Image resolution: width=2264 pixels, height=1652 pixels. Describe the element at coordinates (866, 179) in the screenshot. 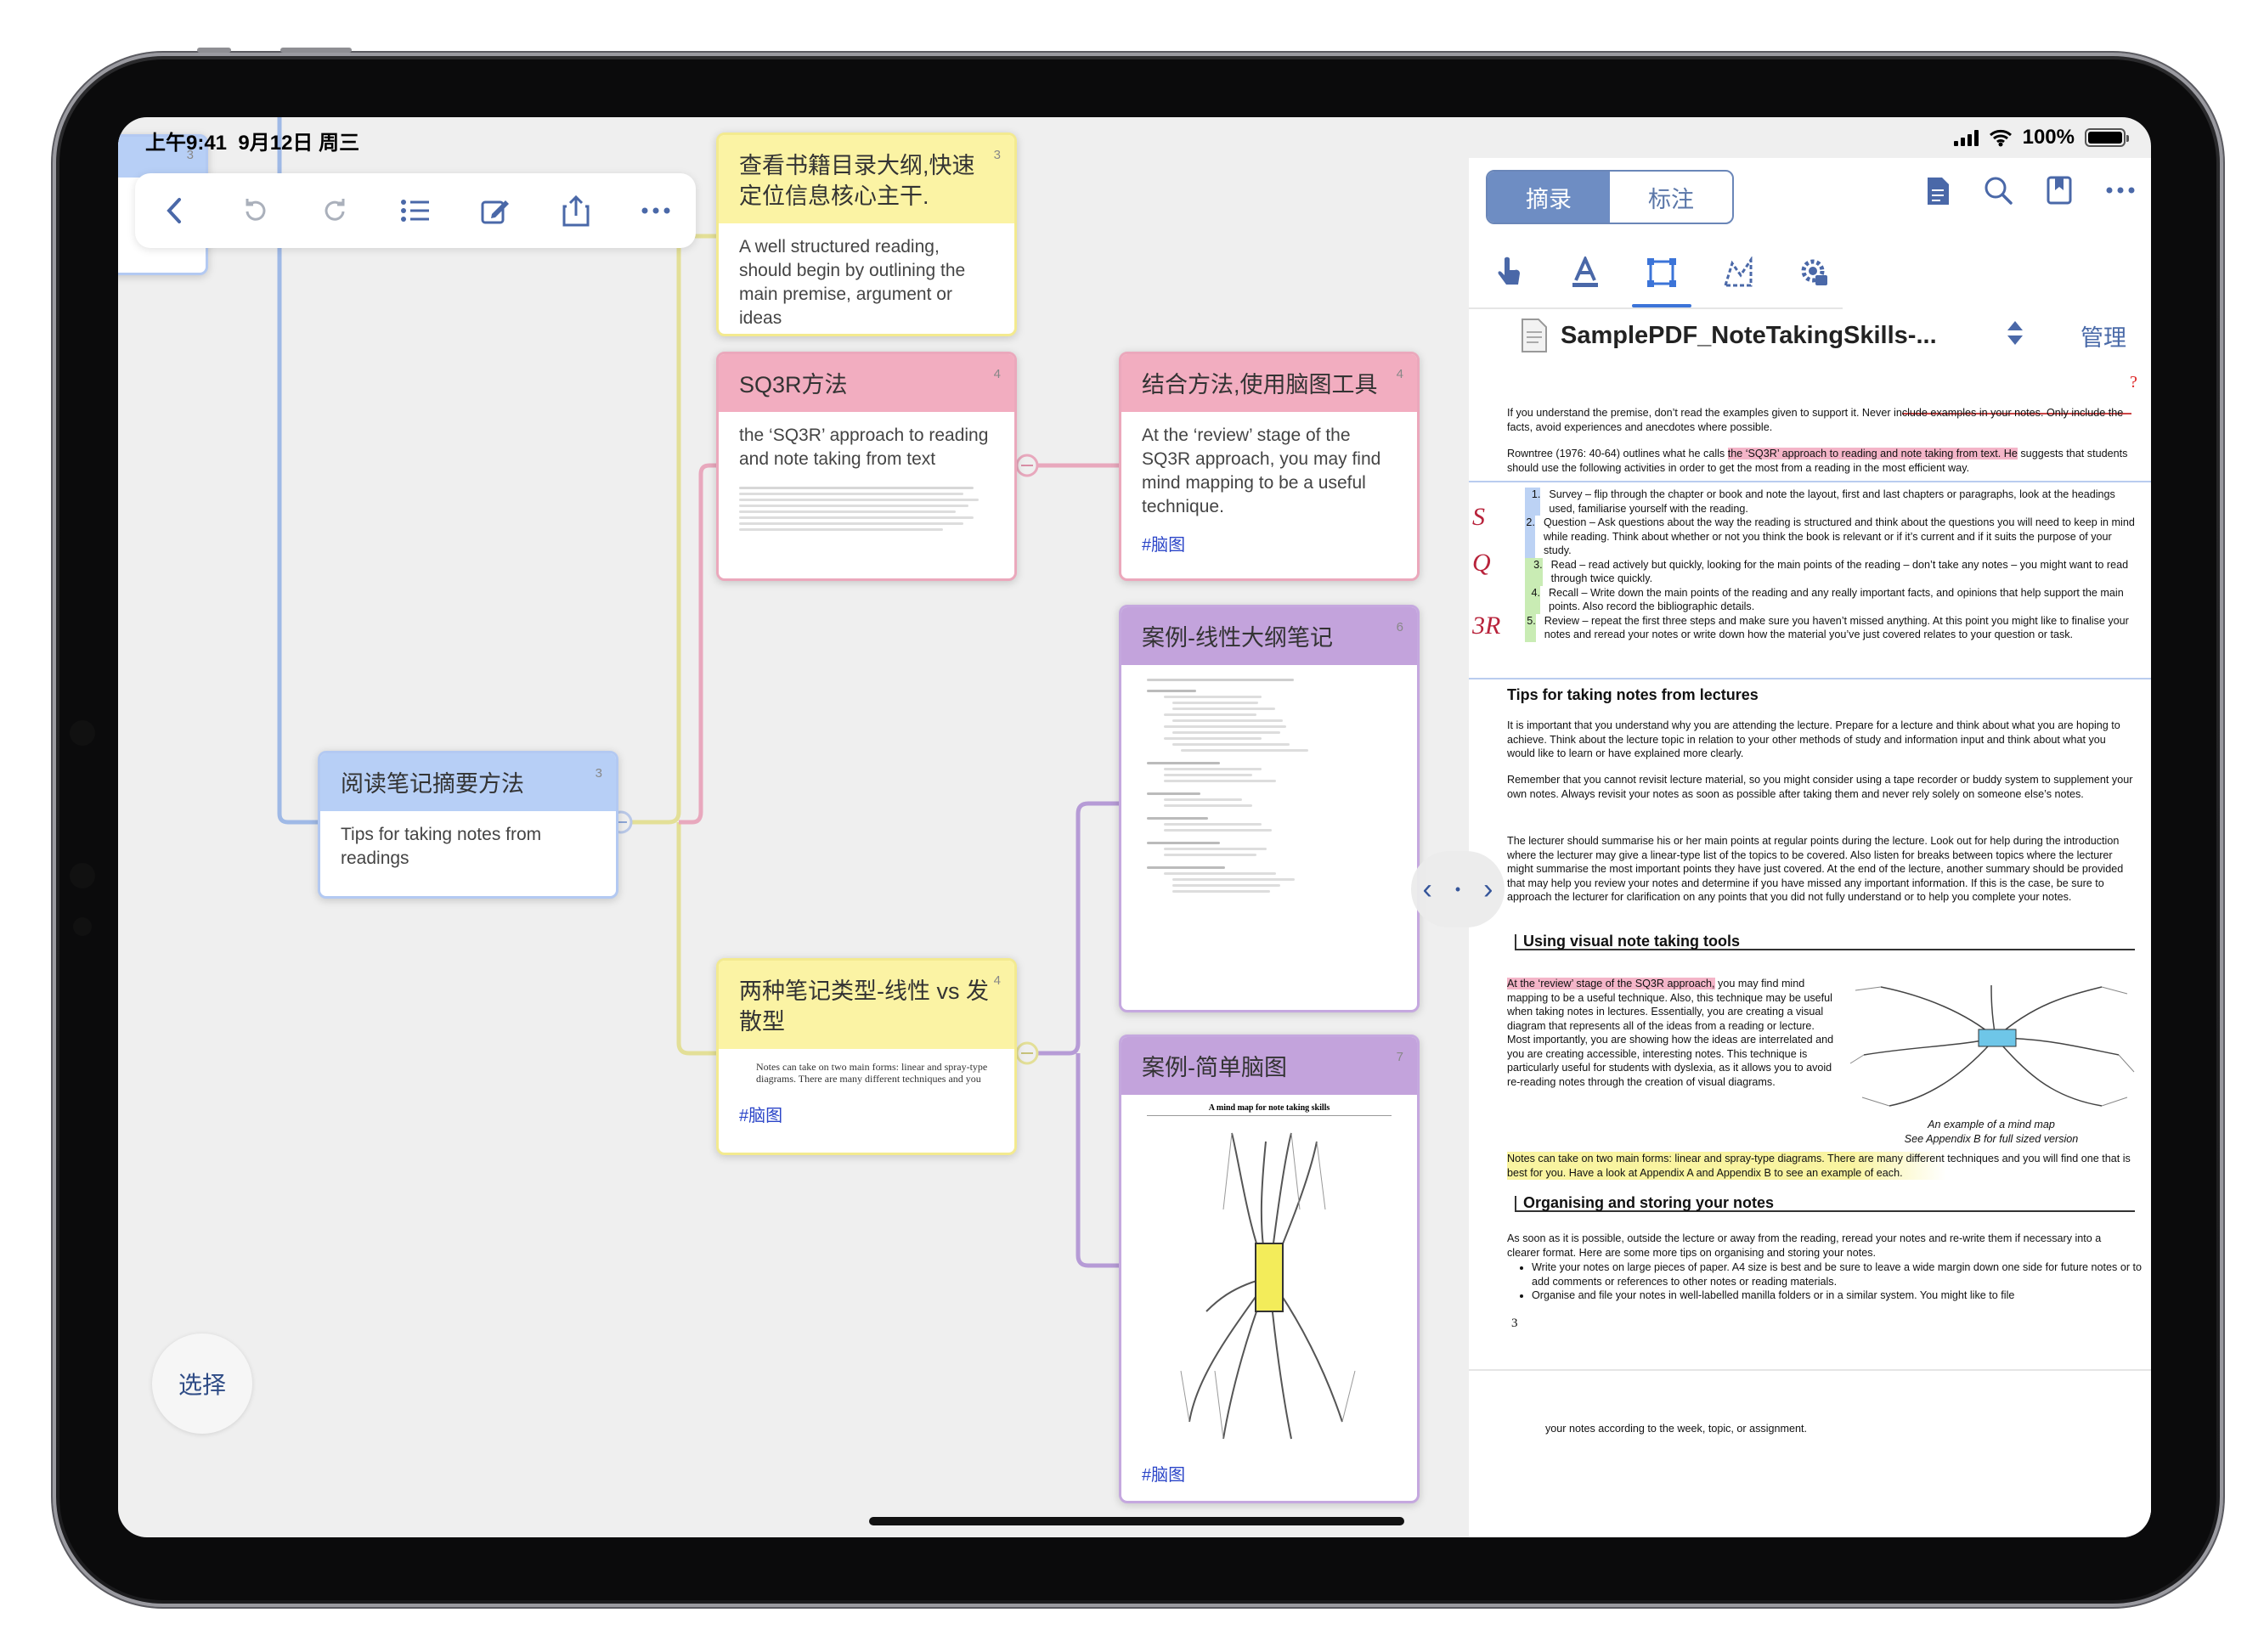

I see `card-title: 查看书籍目录大纲,快速定位信息核心主干. 3` at that location.